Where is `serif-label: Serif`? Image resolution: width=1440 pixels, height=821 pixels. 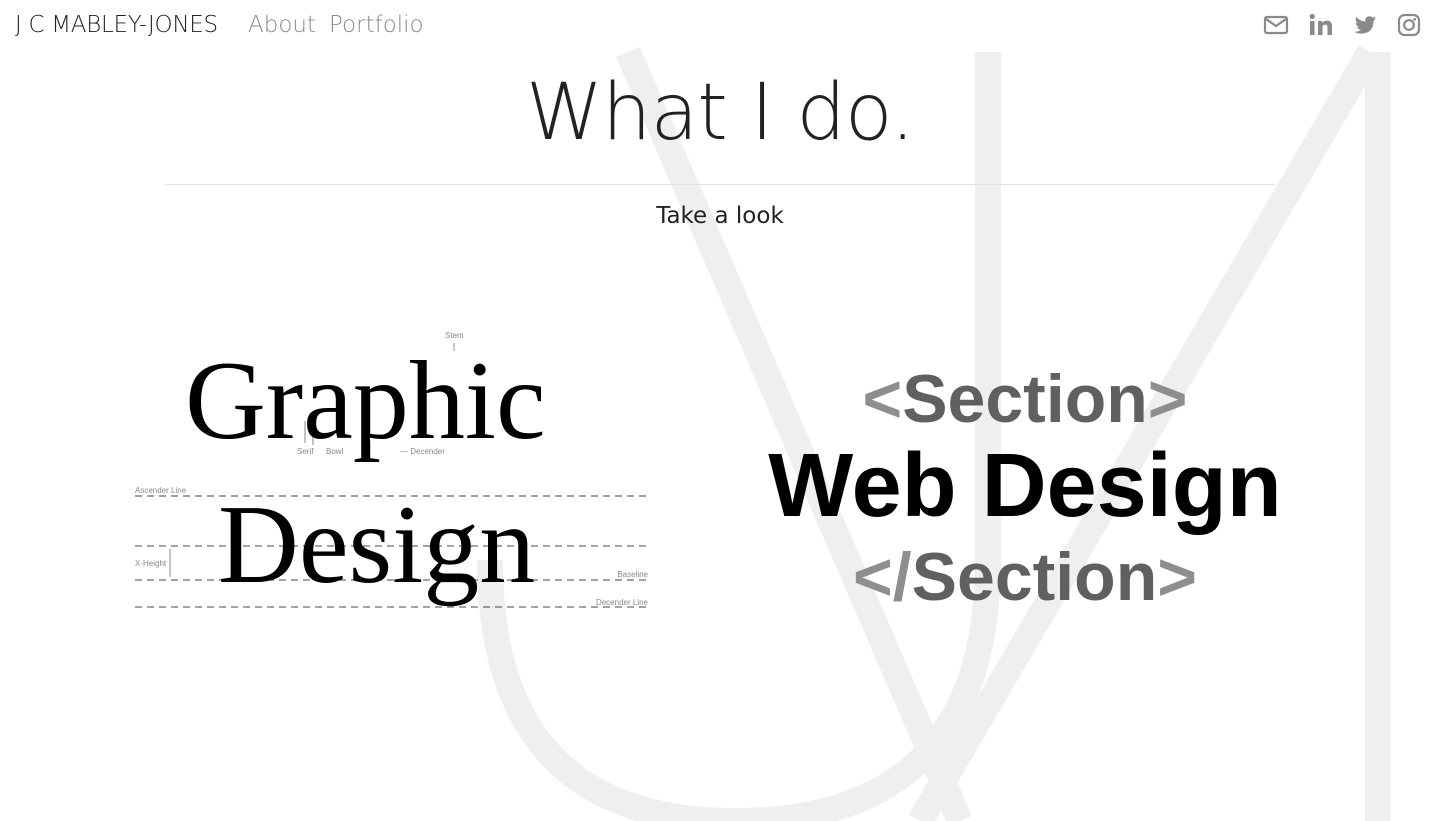
serif-label: Serif is located at coordinates (305, 451).